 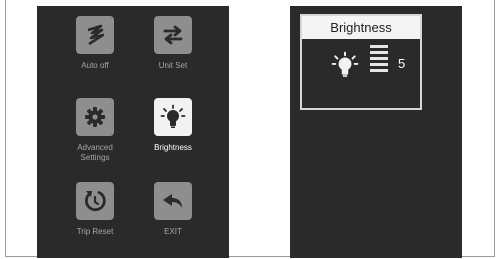 What do you see at coordinates (95, 35) in the screenshot?
I see `auto-off-icon` at bounding box center [95, 35].